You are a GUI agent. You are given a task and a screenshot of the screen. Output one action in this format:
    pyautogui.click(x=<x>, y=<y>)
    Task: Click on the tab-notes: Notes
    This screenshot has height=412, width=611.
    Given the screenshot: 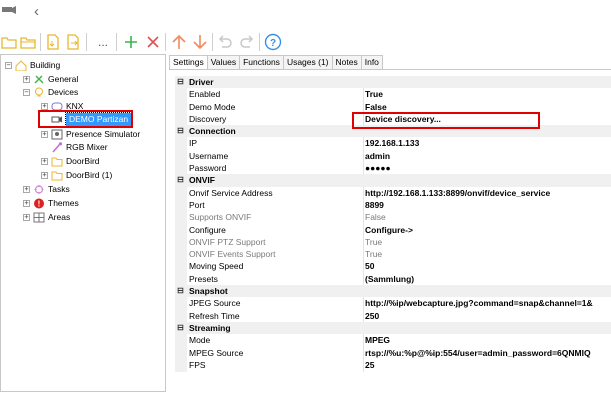 What is the action you would take?
    pyautogui.click(x=346, y=62)
    